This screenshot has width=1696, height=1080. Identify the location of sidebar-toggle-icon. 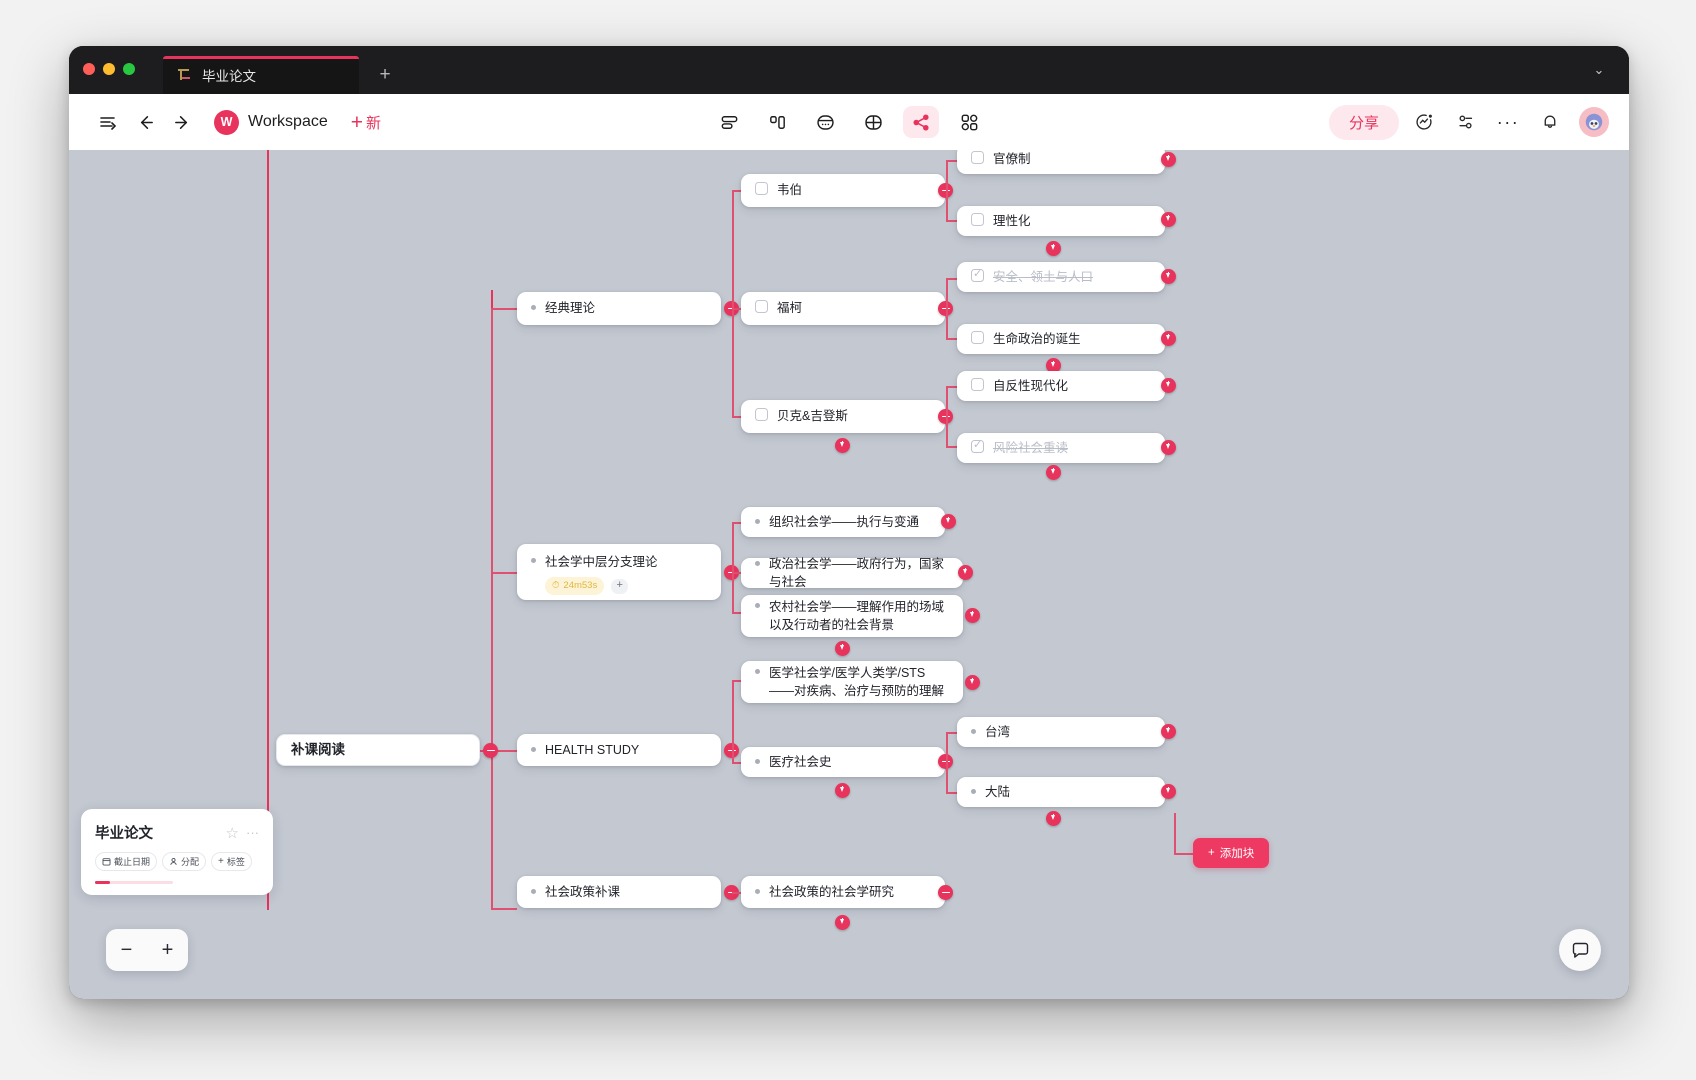
(108, 122).